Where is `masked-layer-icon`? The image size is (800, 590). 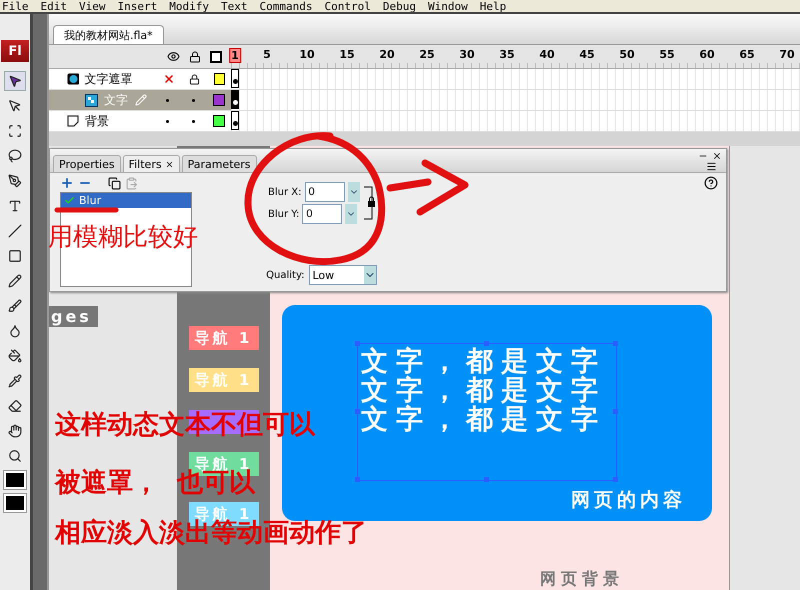
masked-layer-icon is located at coordinates (91, 100).